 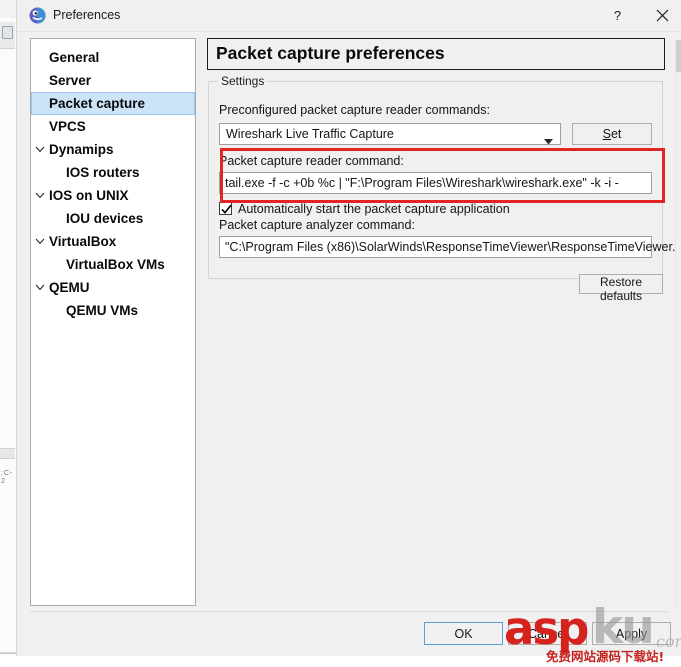 What do you see at coordinates (70, 80) in the screenshot?
I see `sidebar-item-label: Server` at bounding box center [70, 80].